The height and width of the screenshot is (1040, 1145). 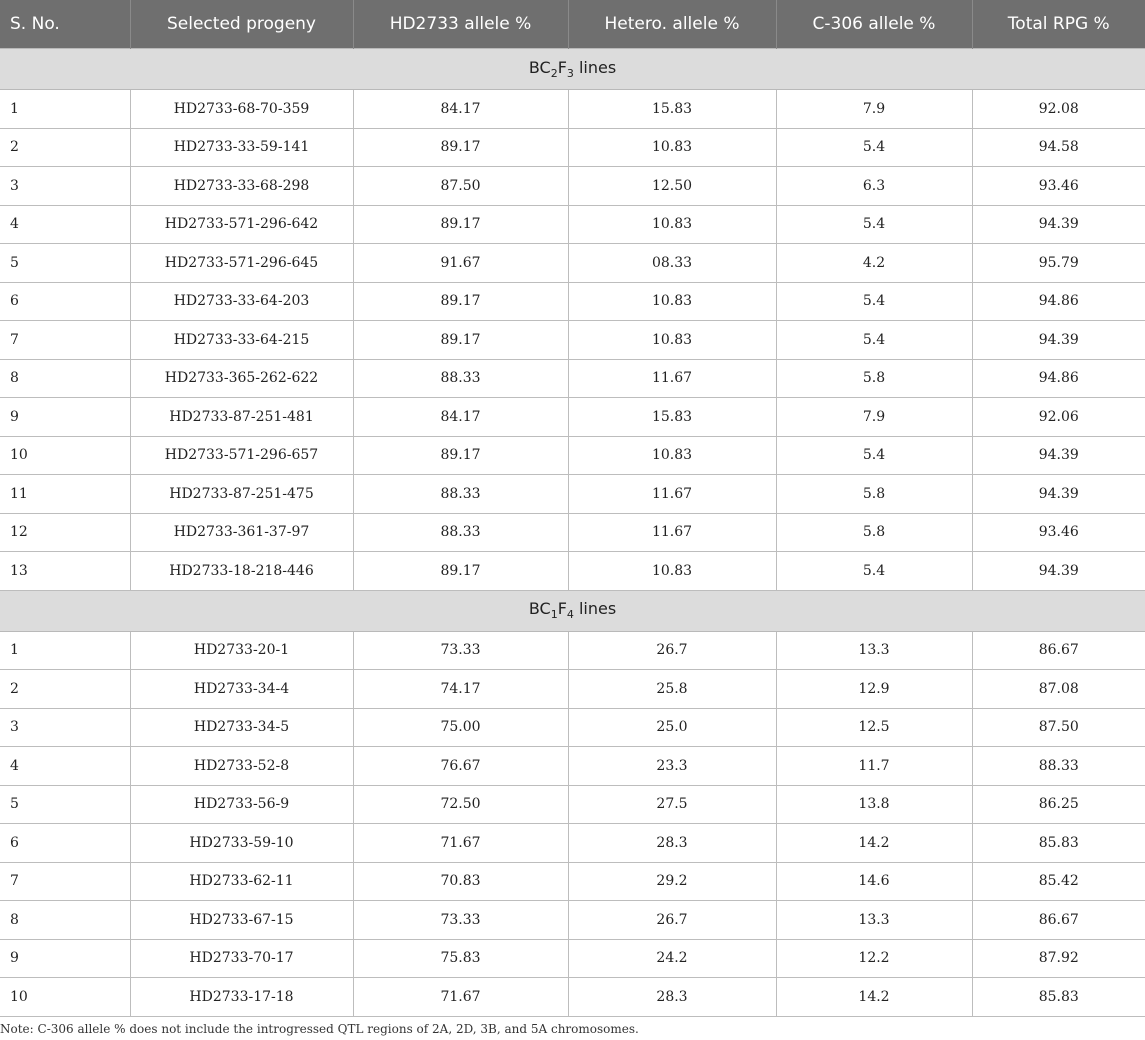 I want to click on progeny-cell: HD2733-70-17, so click(x=241, y=958).